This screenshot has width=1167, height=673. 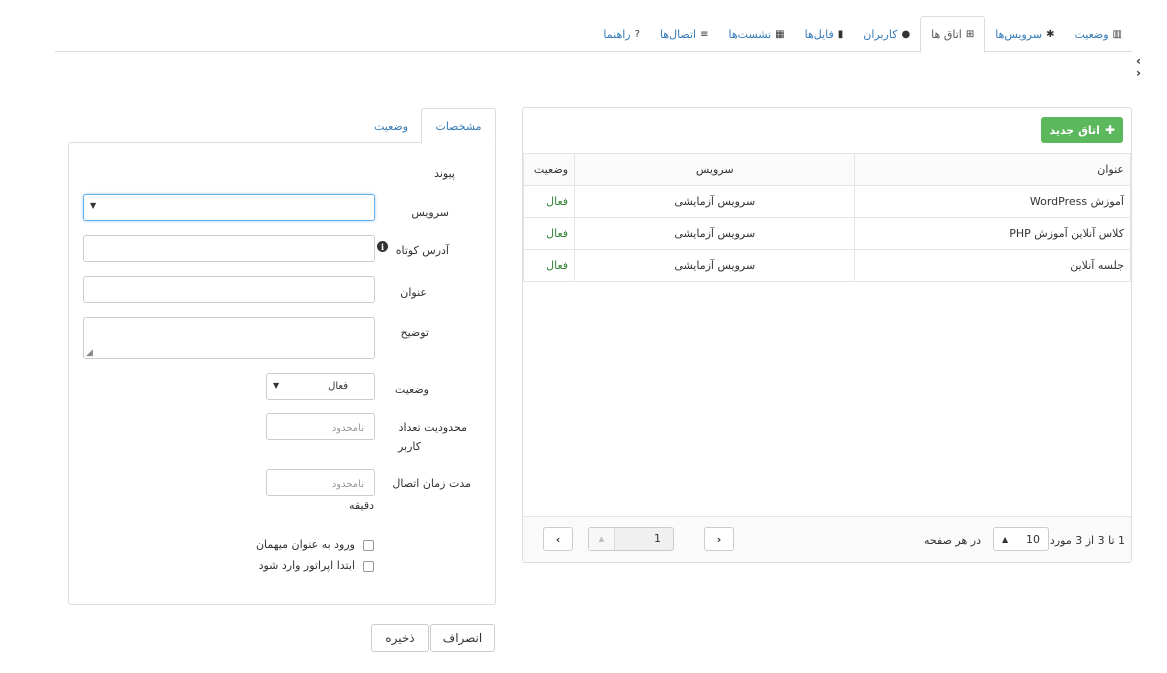 I want to click on pager-prev-button: ‹, so click(x=558, y=539).